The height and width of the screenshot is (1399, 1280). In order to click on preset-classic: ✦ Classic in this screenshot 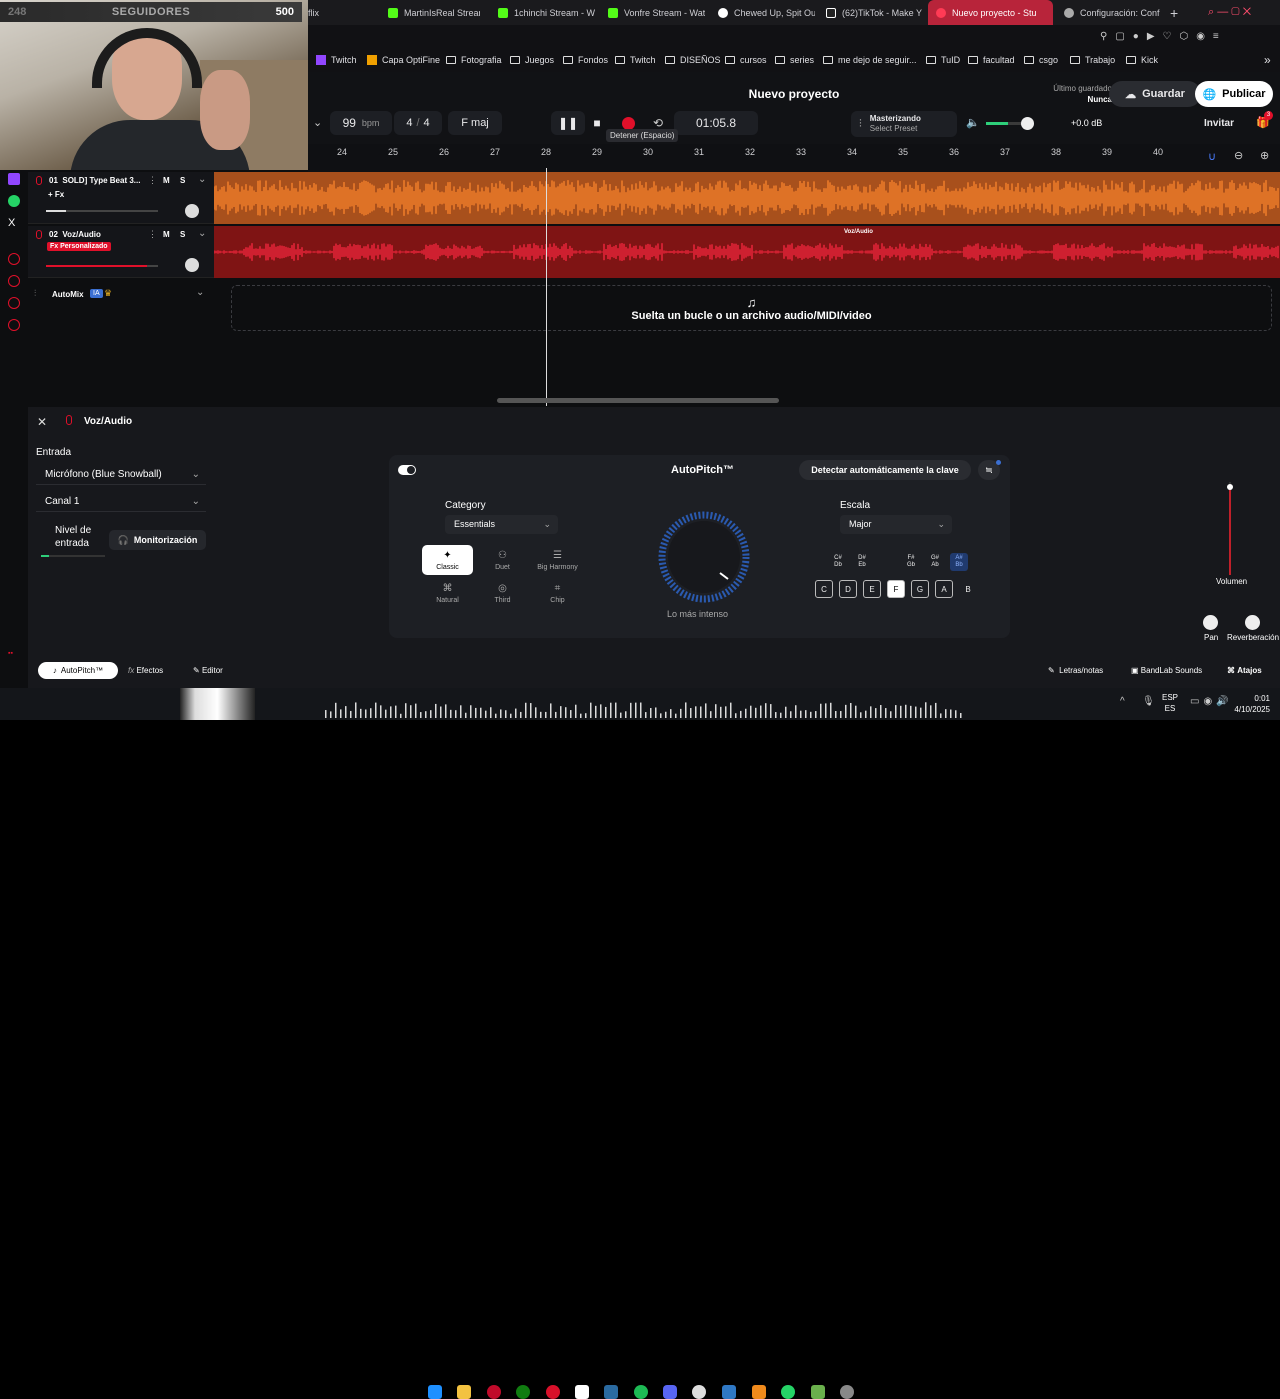, I will do `click(447, 560)`.